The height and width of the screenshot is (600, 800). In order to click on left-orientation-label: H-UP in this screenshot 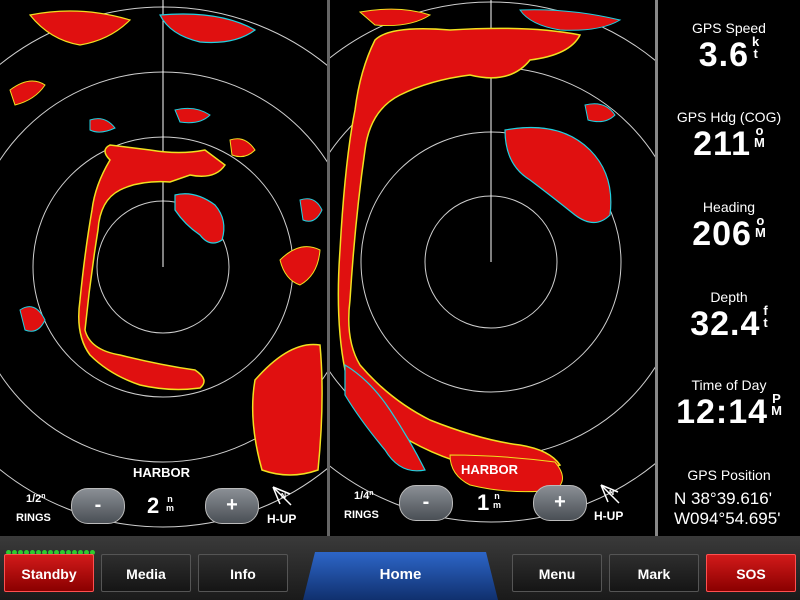, I will do `click(282, 519)`.